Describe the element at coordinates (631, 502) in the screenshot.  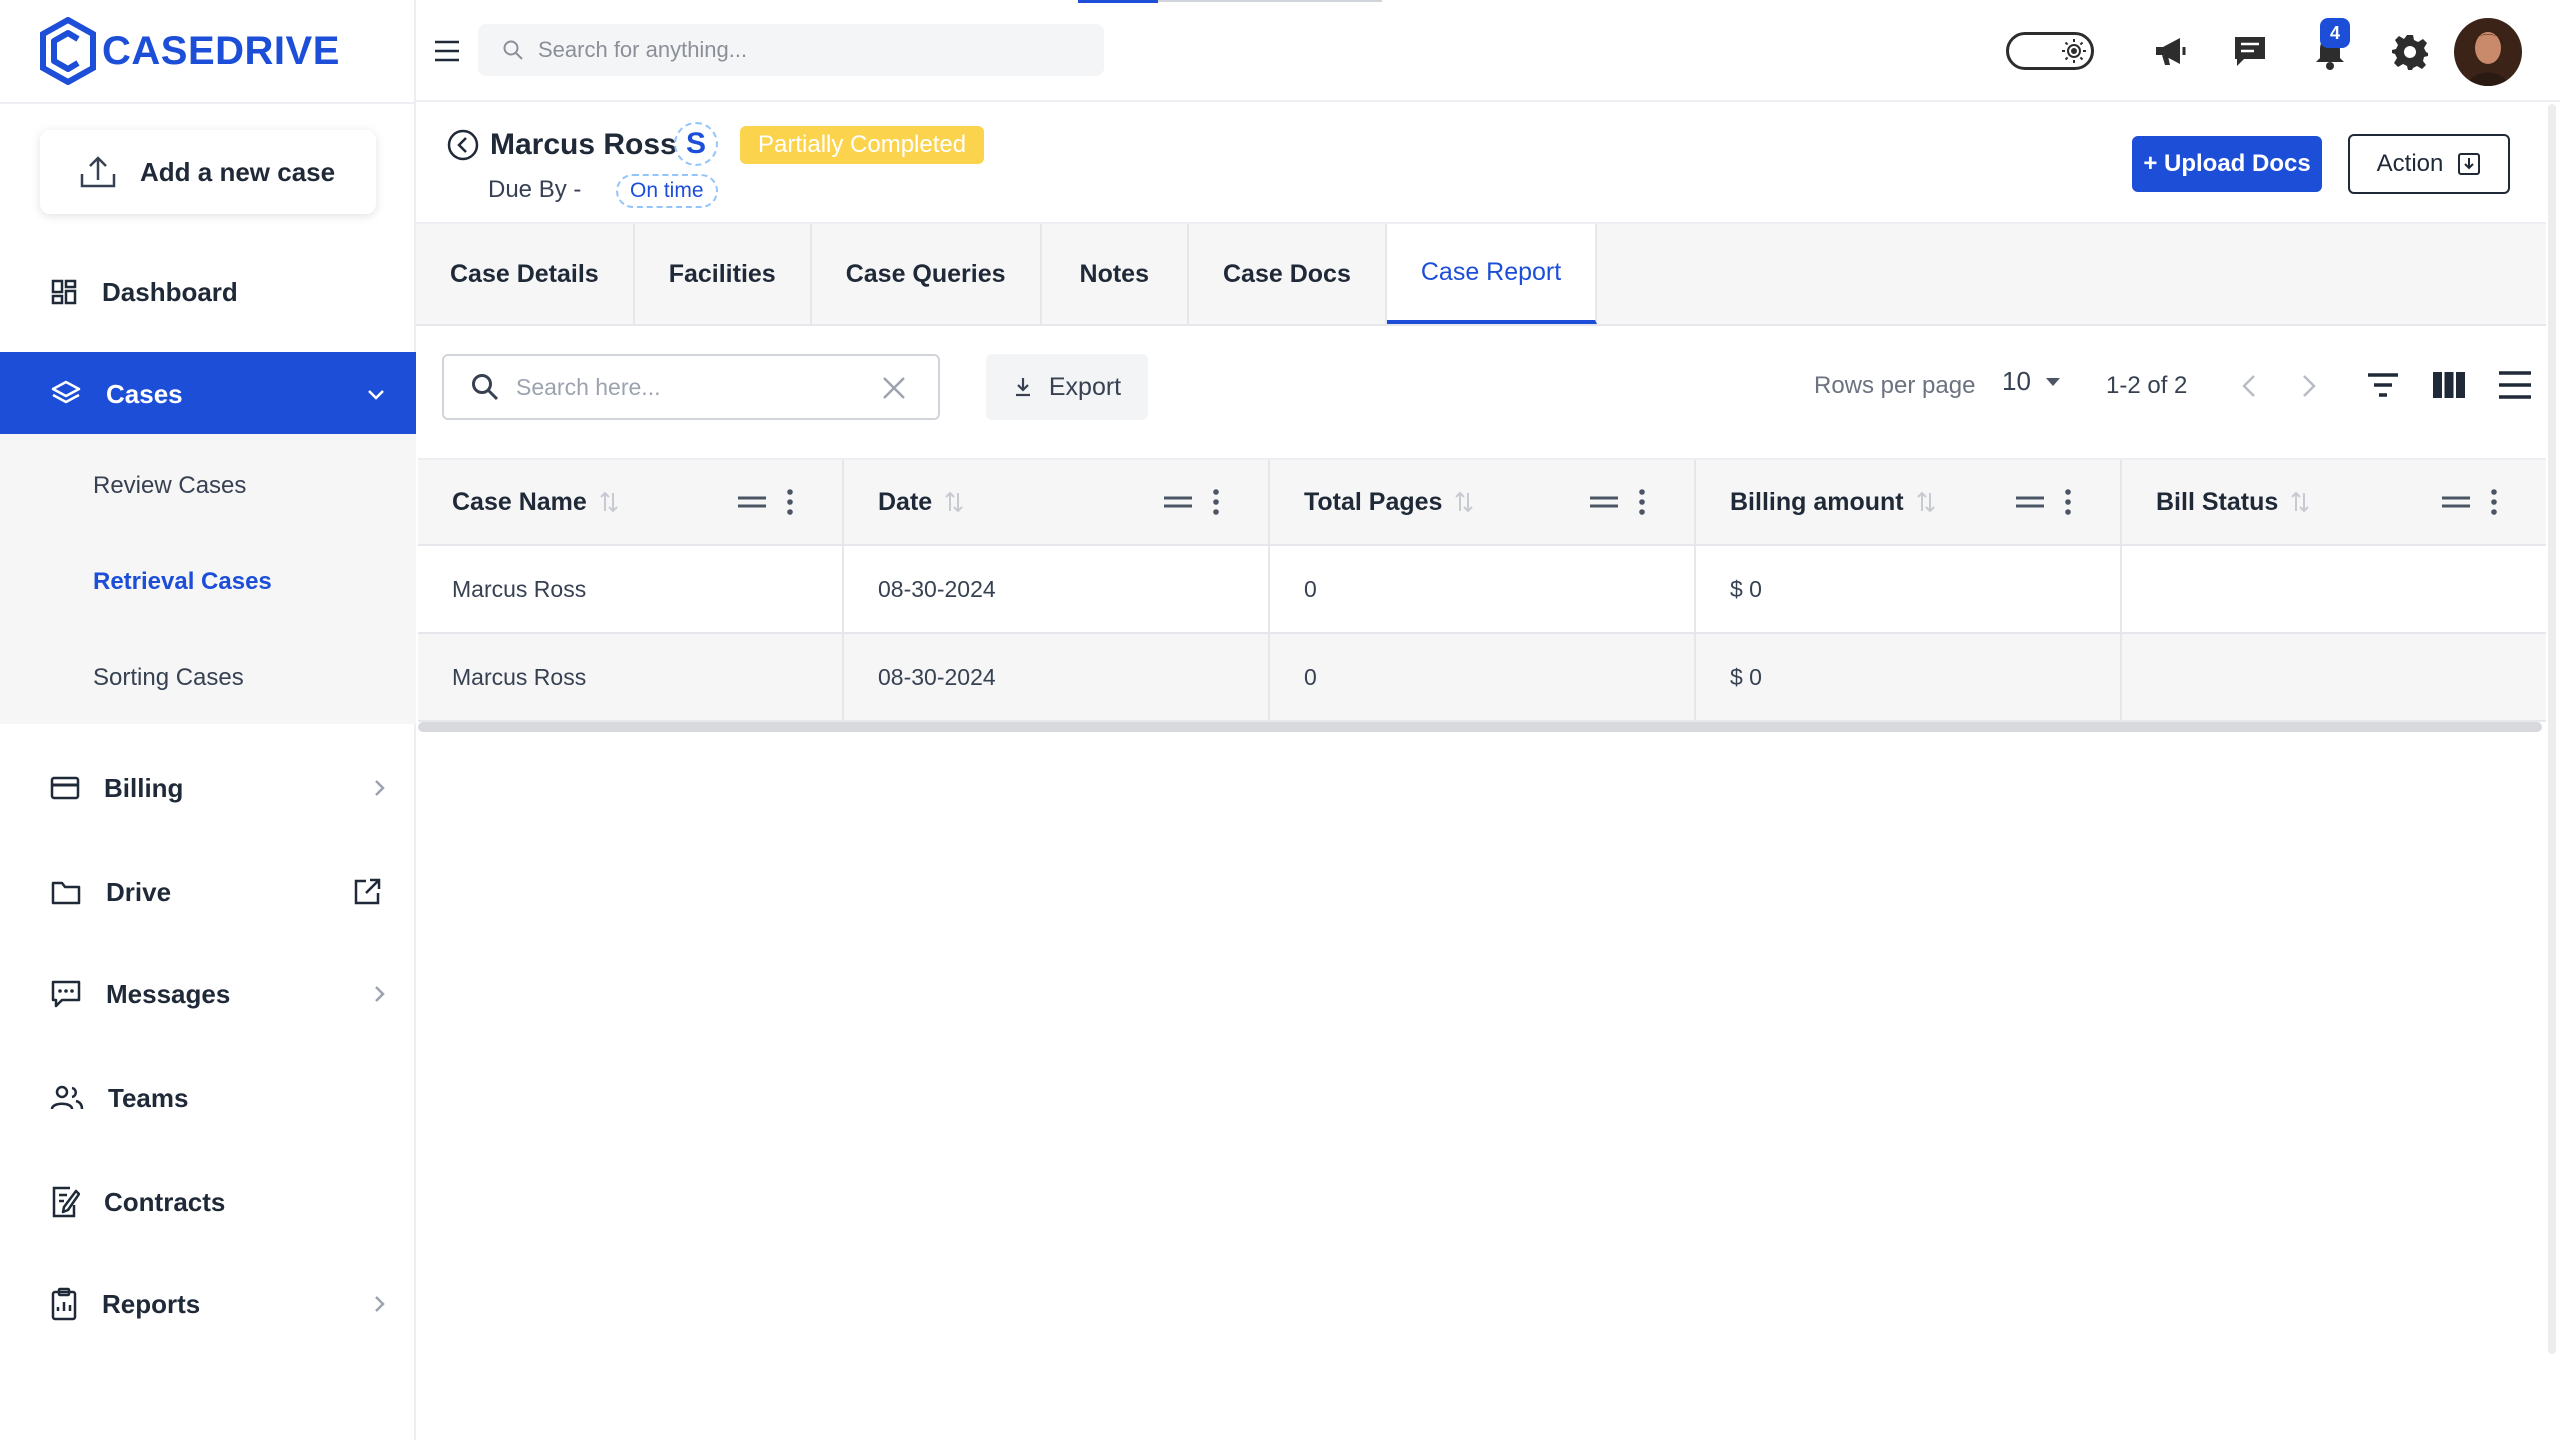
I see `column-header: Case Name` at that location.